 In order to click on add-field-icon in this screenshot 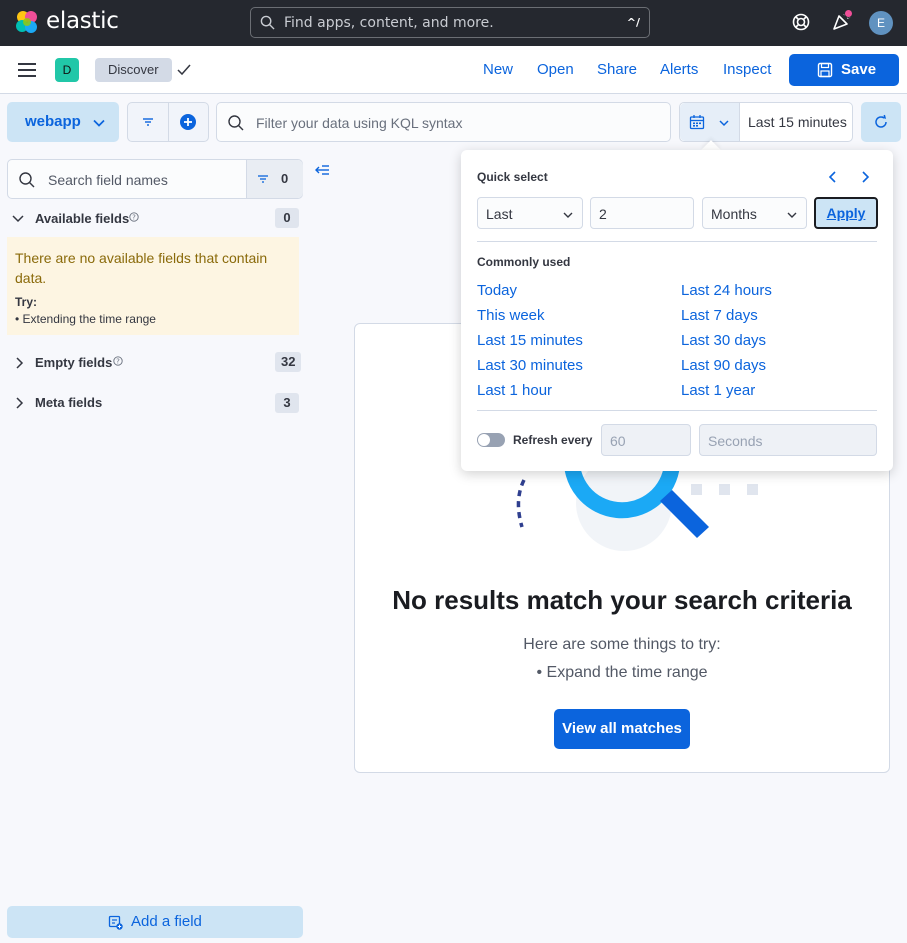, I will do `click(115, 922)`.